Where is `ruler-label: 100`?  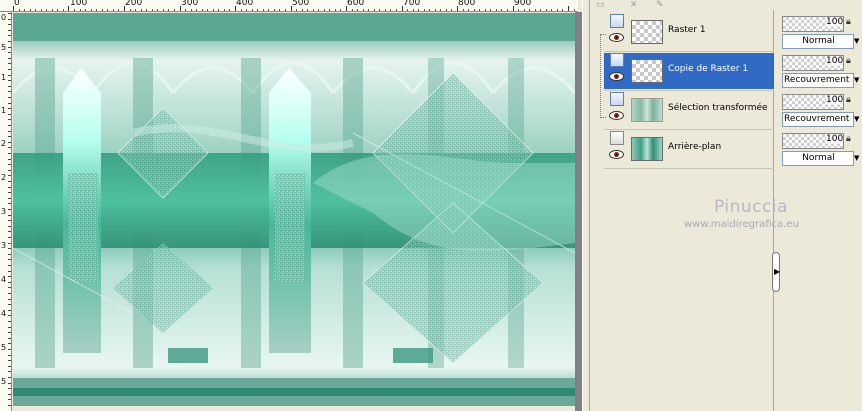
ruler-label: 100 is located at coordinates (79, 4).